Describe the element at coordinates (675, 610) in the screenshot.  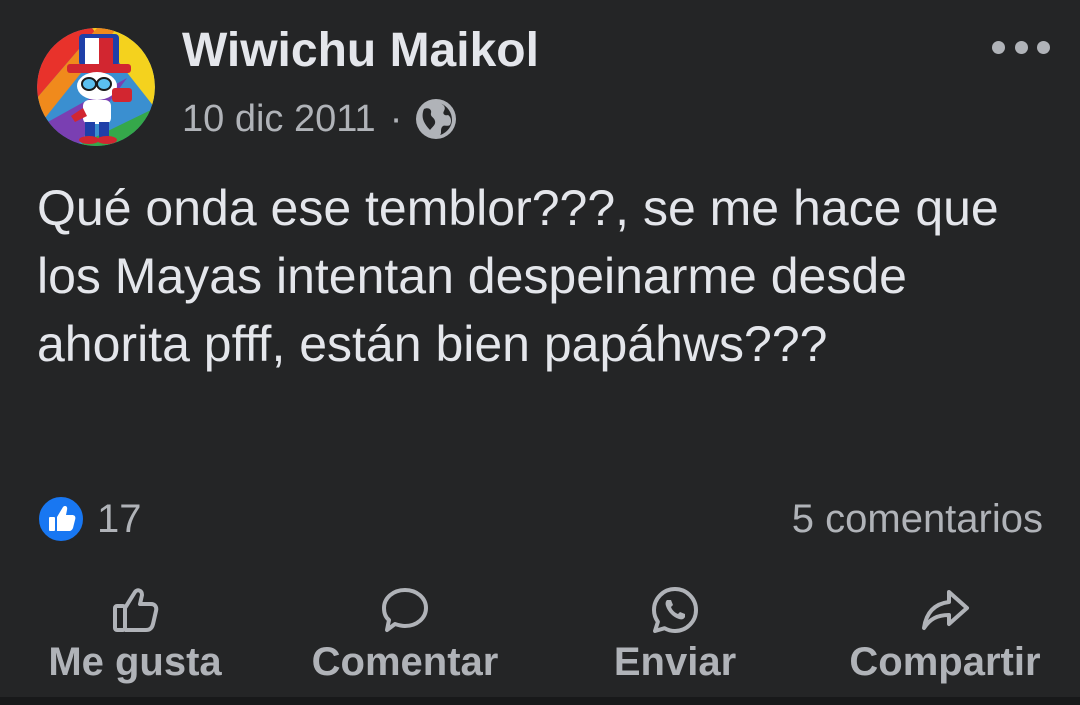
I see `whatsapp-icon` at that location.